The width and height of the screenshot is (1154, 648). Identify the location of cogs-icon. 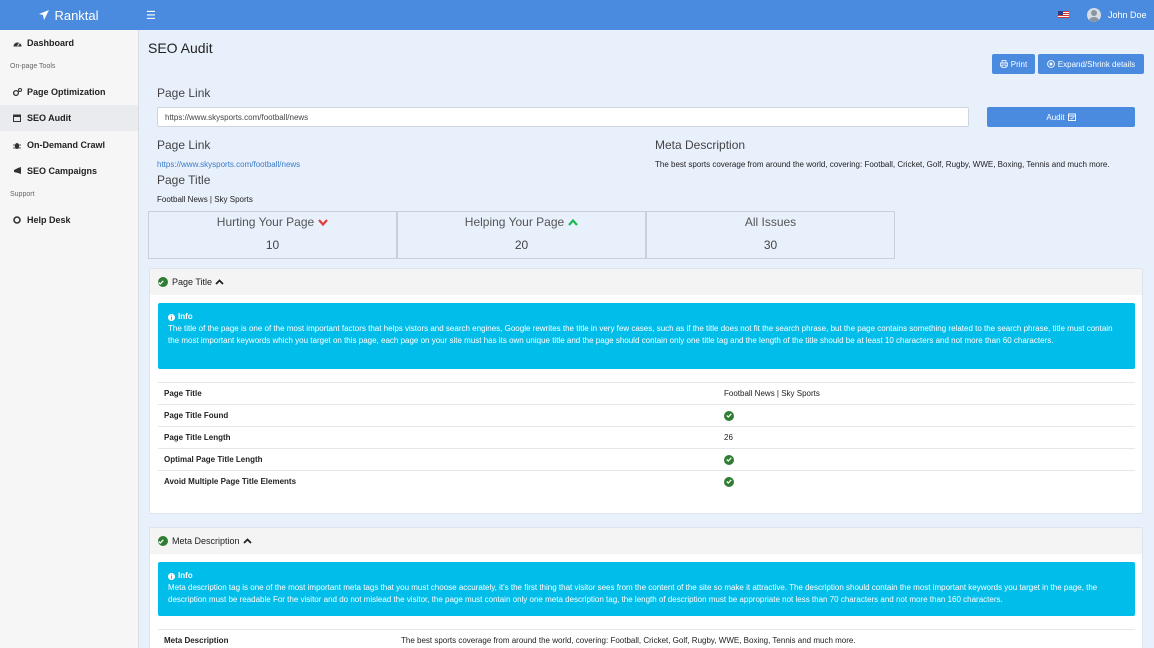
(17, 92).